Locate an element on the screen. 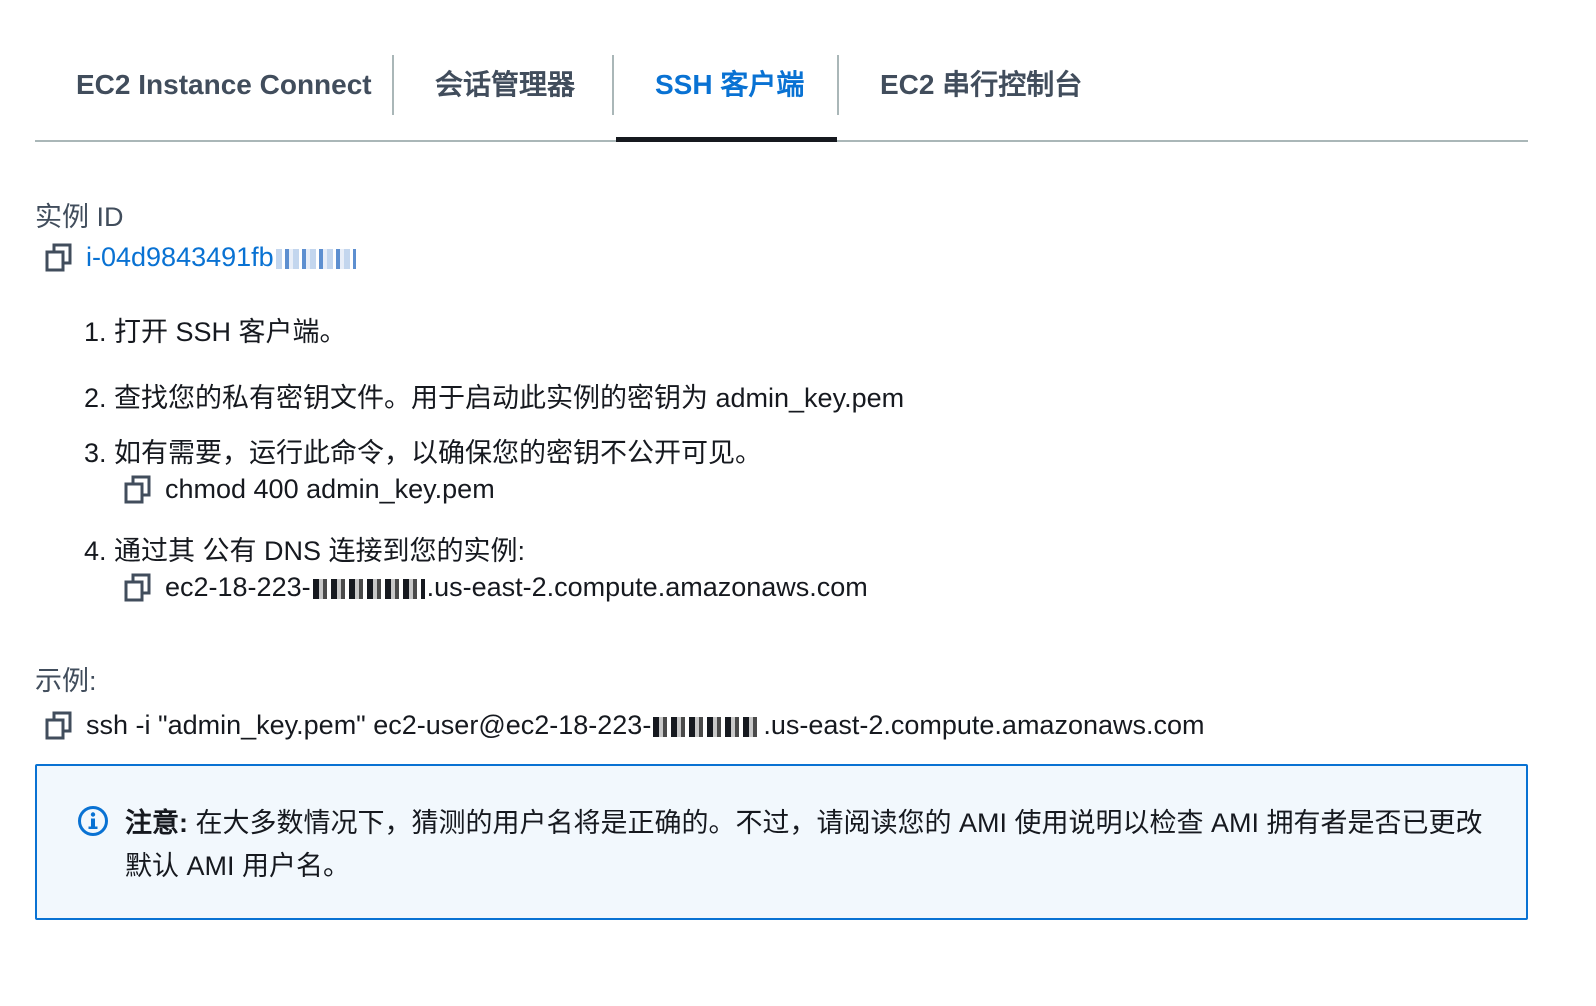 This screenshot has height=1006, width=1596. chmod-command-row: chmod 400 admin_key.pem is located at coordinates (309, 489).